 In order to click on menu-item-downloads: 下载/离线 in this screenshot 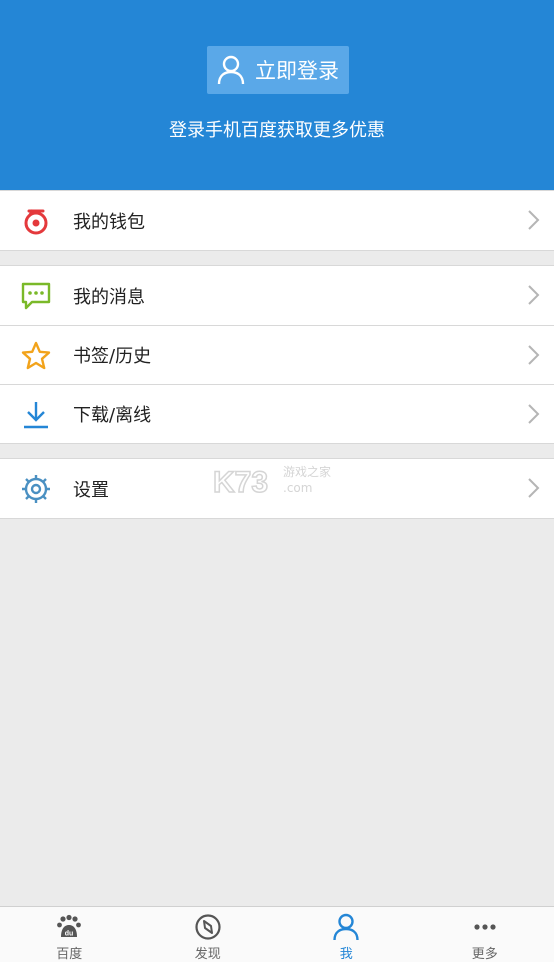, I will do `click(277, 413)`.